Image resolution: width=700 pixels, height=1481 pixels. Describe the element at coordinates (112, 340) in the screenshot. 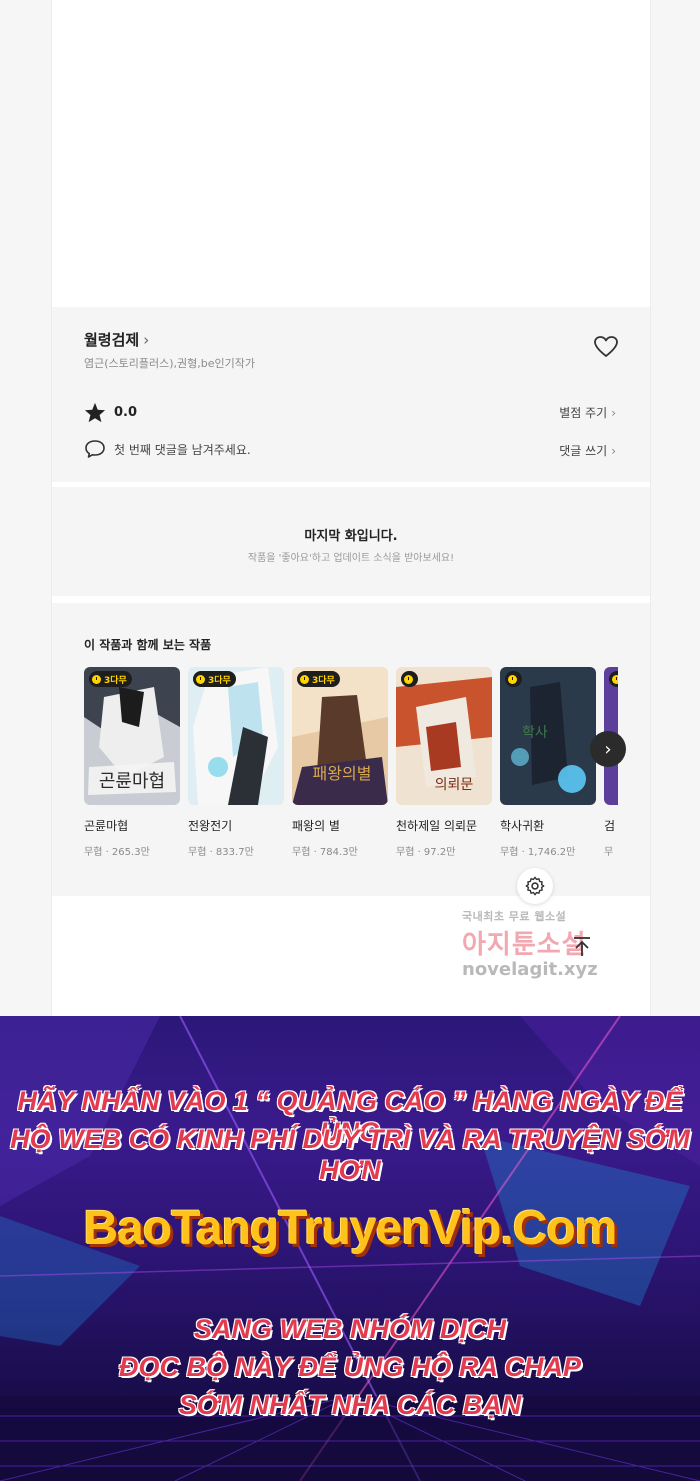

I see `series-title: 월령검제` at that location.